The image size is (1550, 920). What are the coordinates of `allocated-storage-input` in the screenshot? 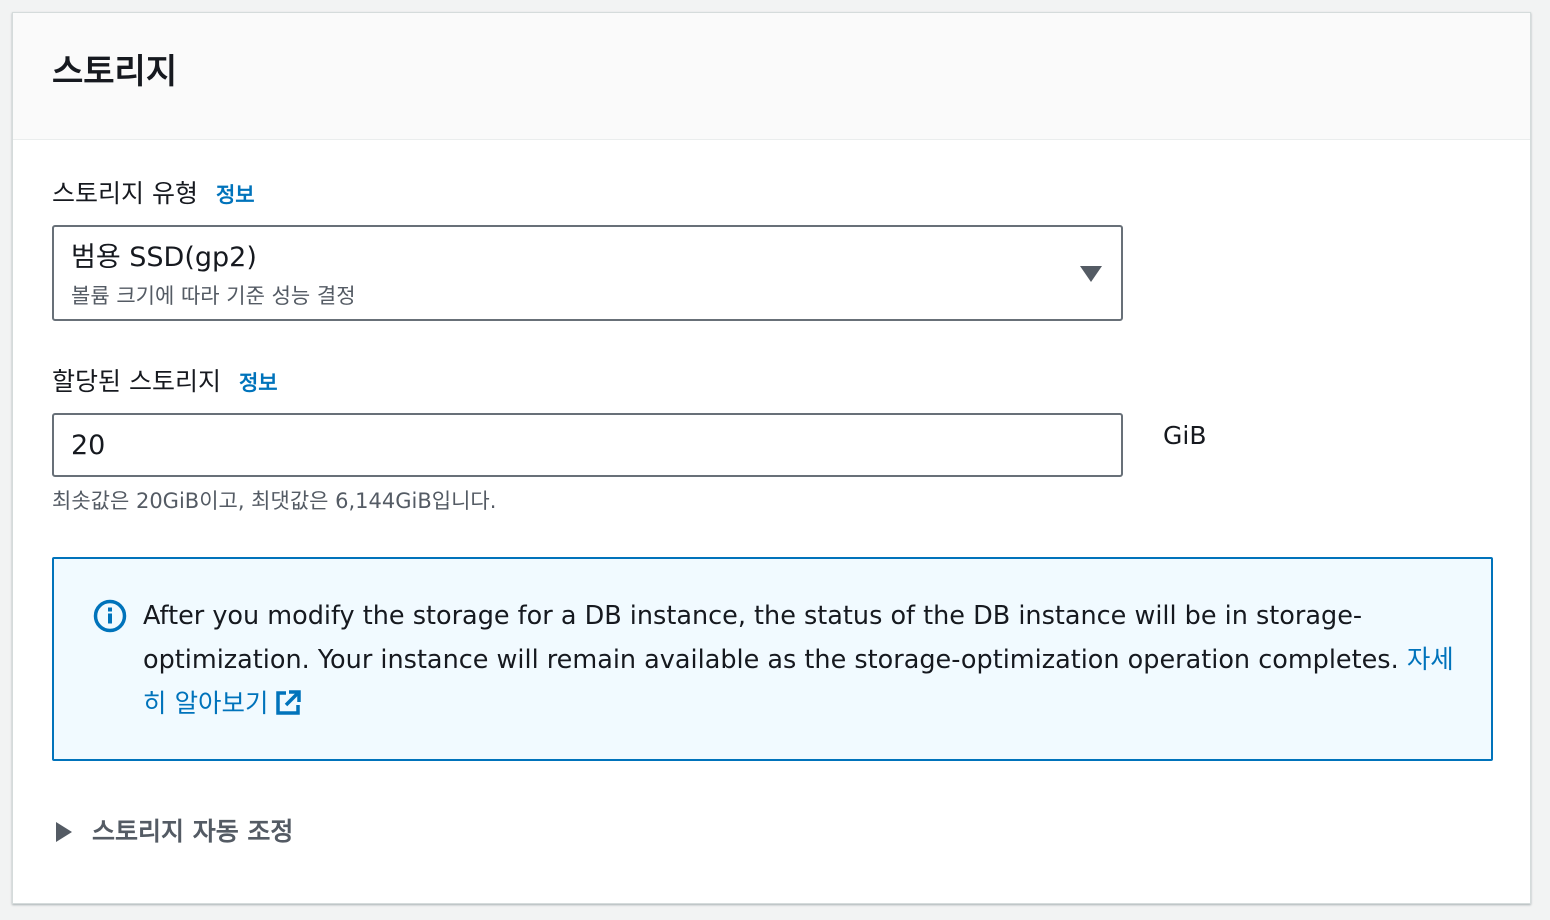 It's located at (587, 445).